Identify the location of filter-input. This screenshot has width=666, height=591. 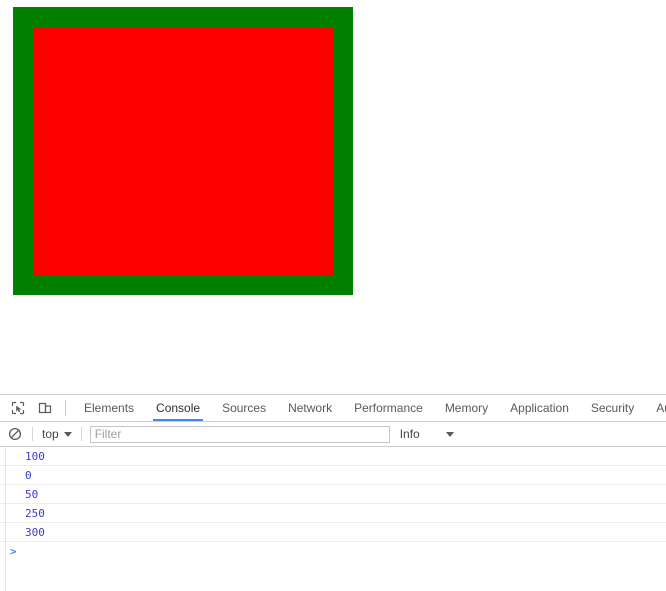
(239, 434).